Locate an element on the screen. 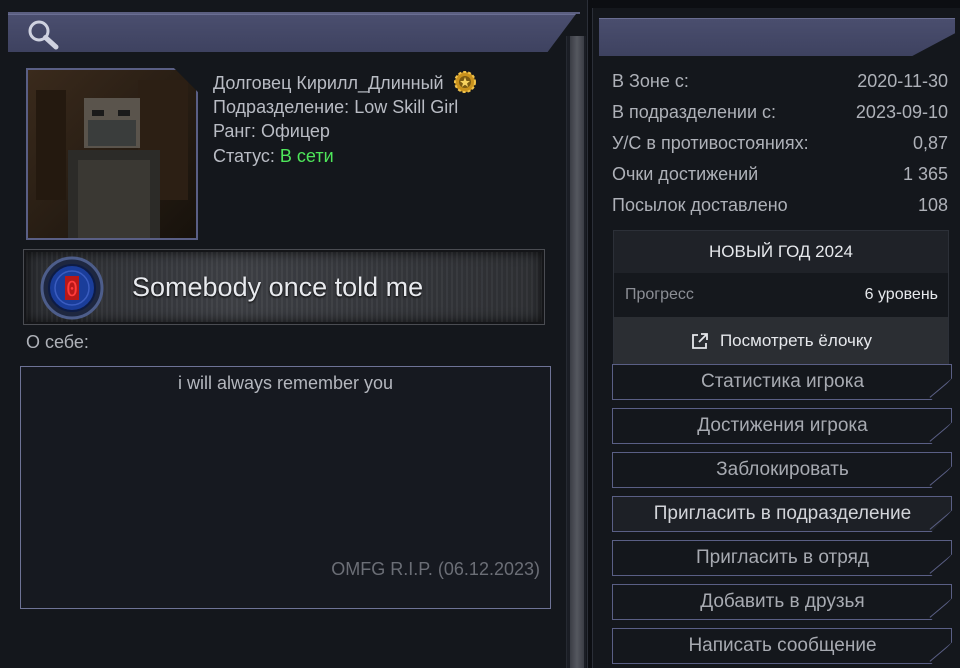 The width and height of the screenshot is (960, 668). about-label: О себе: is located at coordinates (57, 342).